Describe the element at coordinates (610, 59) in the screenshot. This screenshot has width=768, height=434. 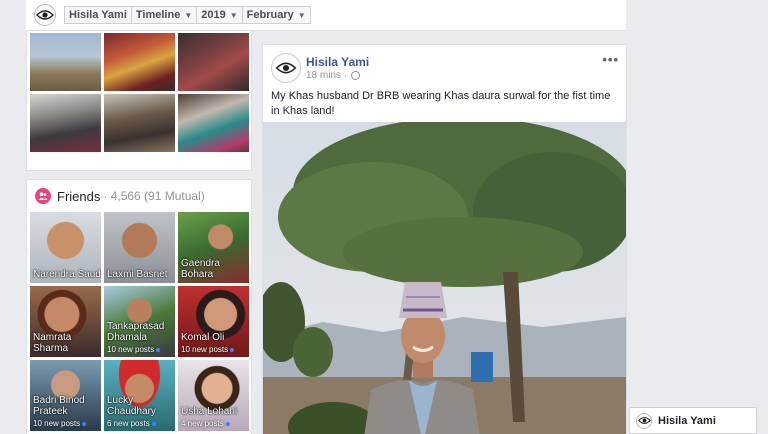
I see `more-options-icon: •••` at that location.